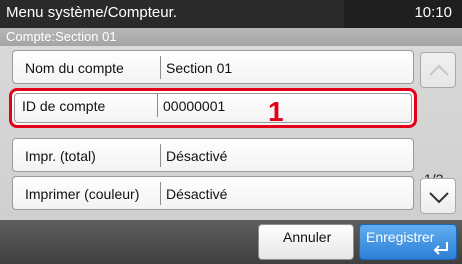  Describe the element at coordinates (82, 194) in the screenshot. I see `row-label: Imprimer (couleur)` at that location.